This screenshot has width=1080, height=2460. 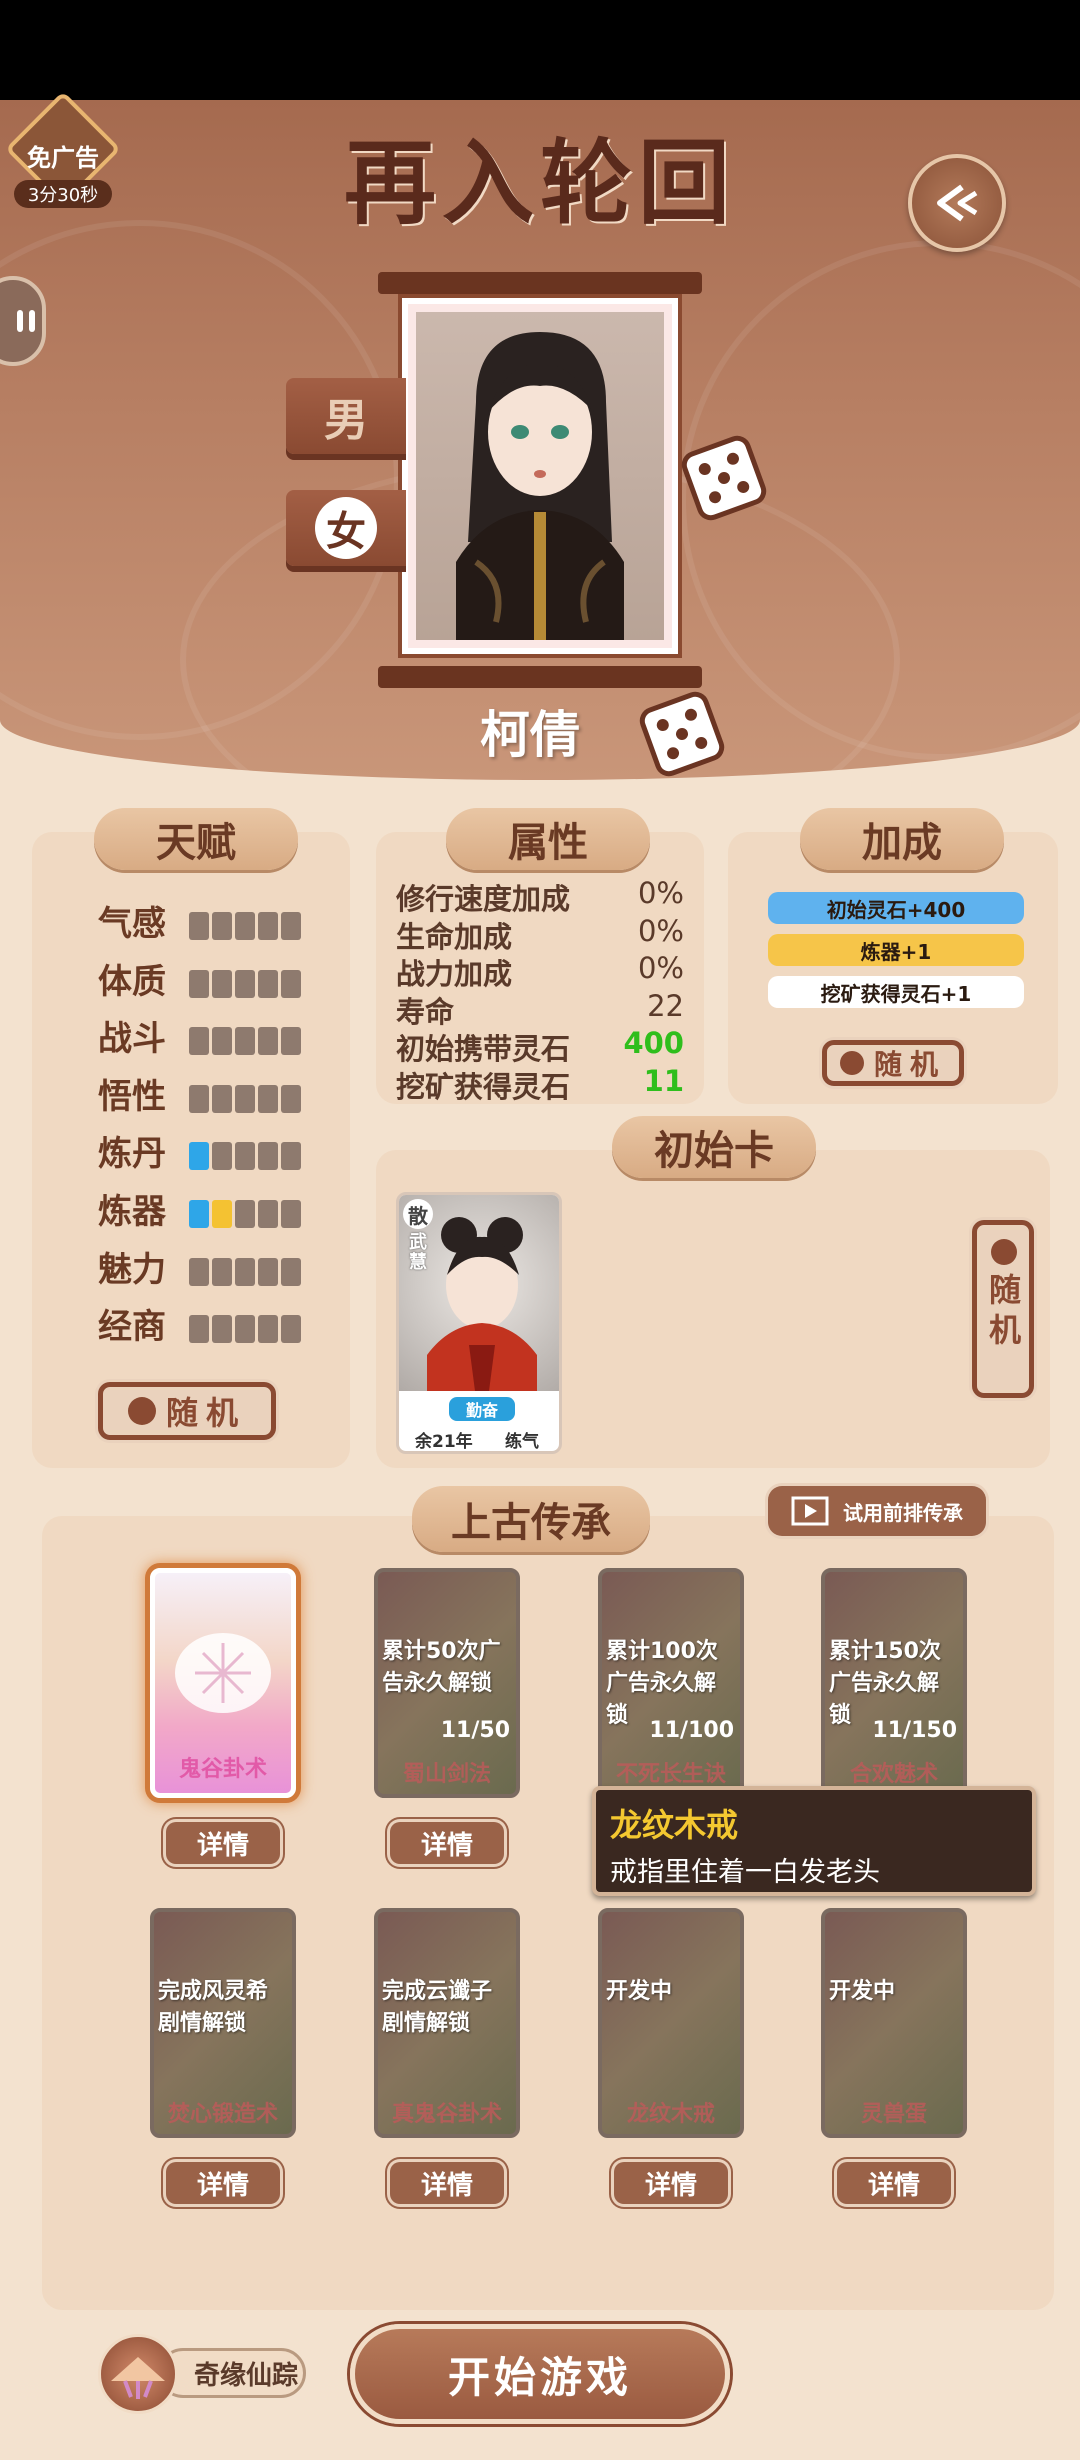 I want to click on talent-row: 炼器, so click(x=207, y=1212).